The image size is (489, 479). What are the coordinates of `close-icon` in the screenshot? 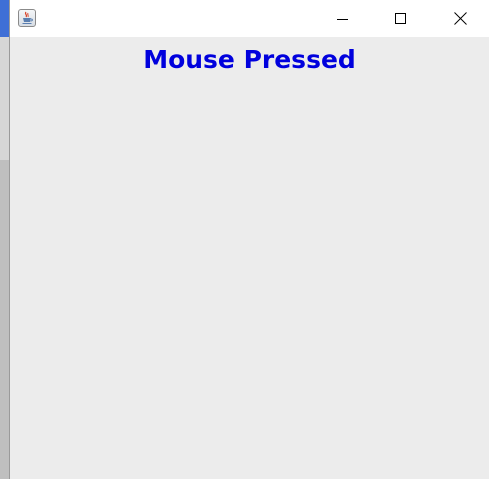 It's located at (460, 18).